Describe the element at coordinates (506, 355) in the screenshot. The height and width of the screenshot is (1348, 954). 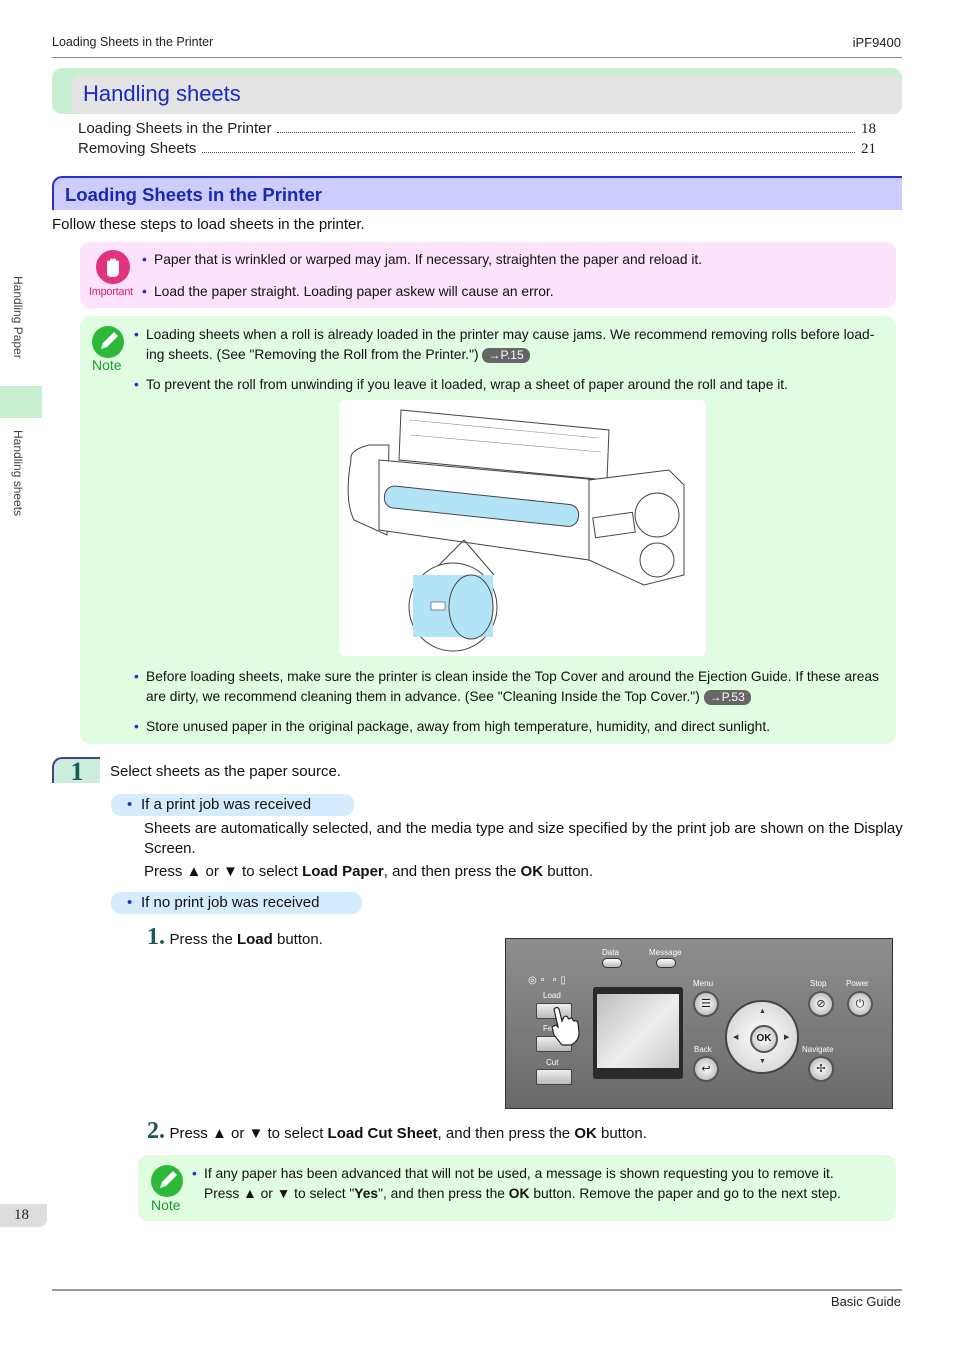
I see `page-reference-link: →P.15` at that location.